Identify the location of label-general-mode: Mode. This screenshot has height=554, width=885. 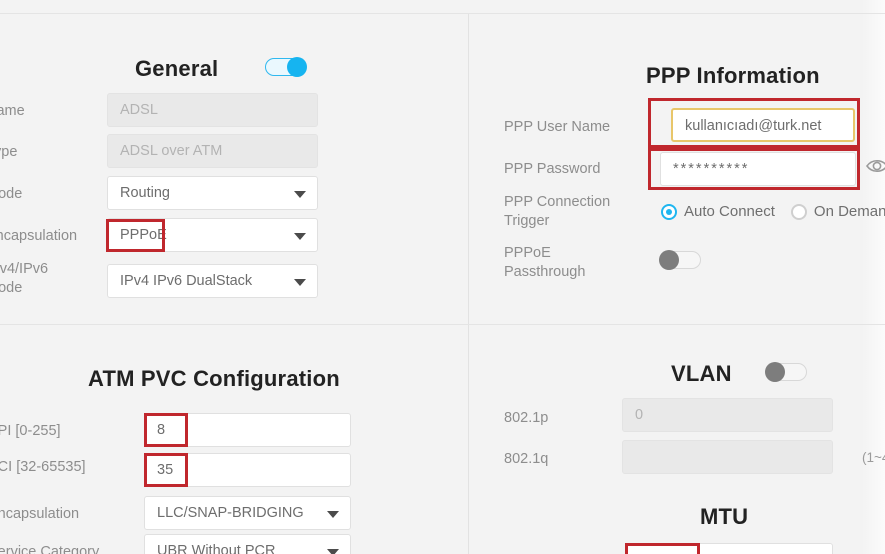
(11, 194).